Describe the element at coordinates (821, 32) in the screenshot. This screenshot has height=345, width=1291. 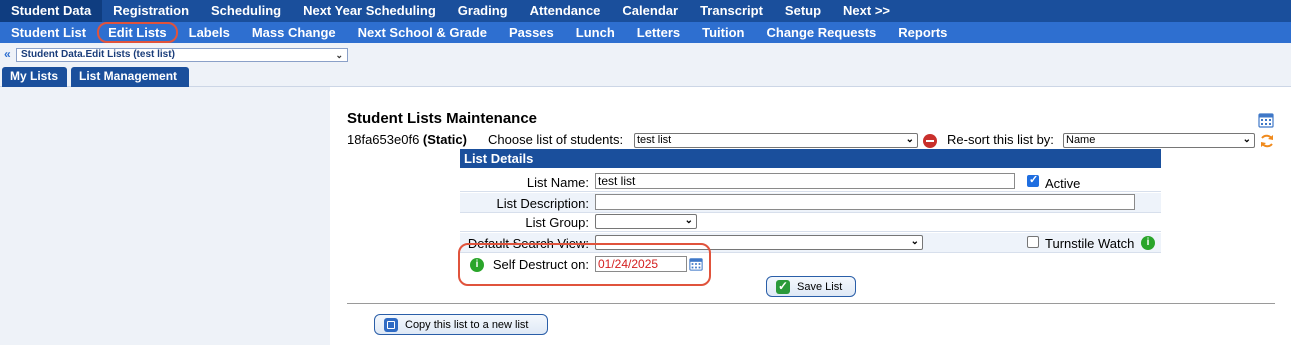
I see `sub-nav-change-requests: Change Requests` at that location.